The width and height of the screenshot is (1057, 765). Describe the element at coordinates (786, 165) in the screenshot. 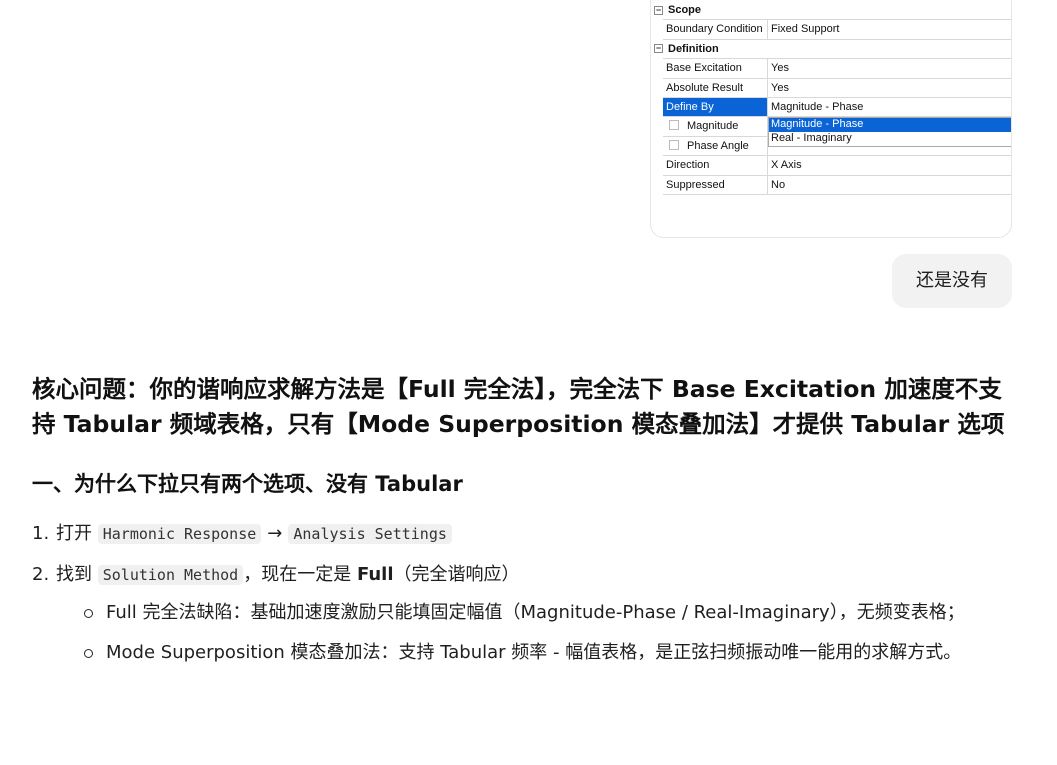

I see `row-value: X Axis` at that location.